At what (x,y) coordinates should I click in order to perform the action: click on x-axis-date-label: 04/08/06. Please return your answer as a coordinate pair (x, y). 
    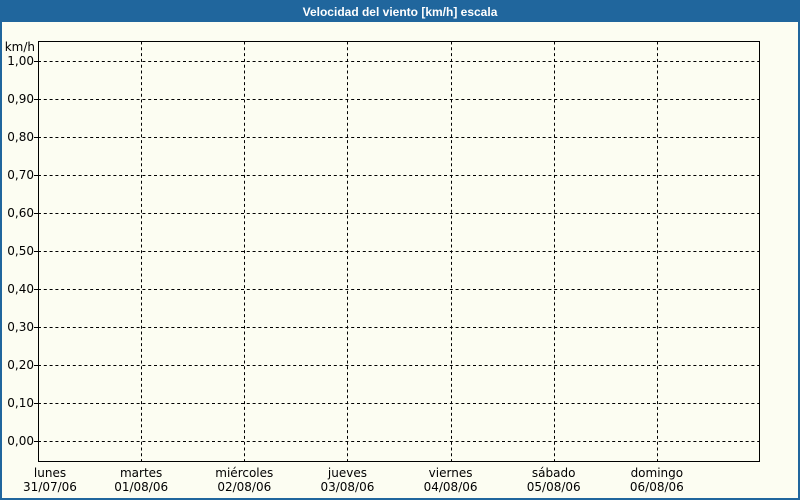
    Looking at the image, I should click on (450, 487).